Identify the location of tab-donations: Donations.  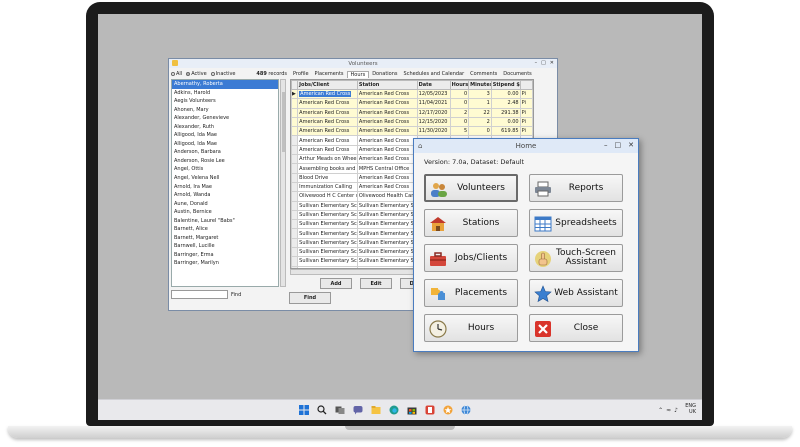
(384, 74).